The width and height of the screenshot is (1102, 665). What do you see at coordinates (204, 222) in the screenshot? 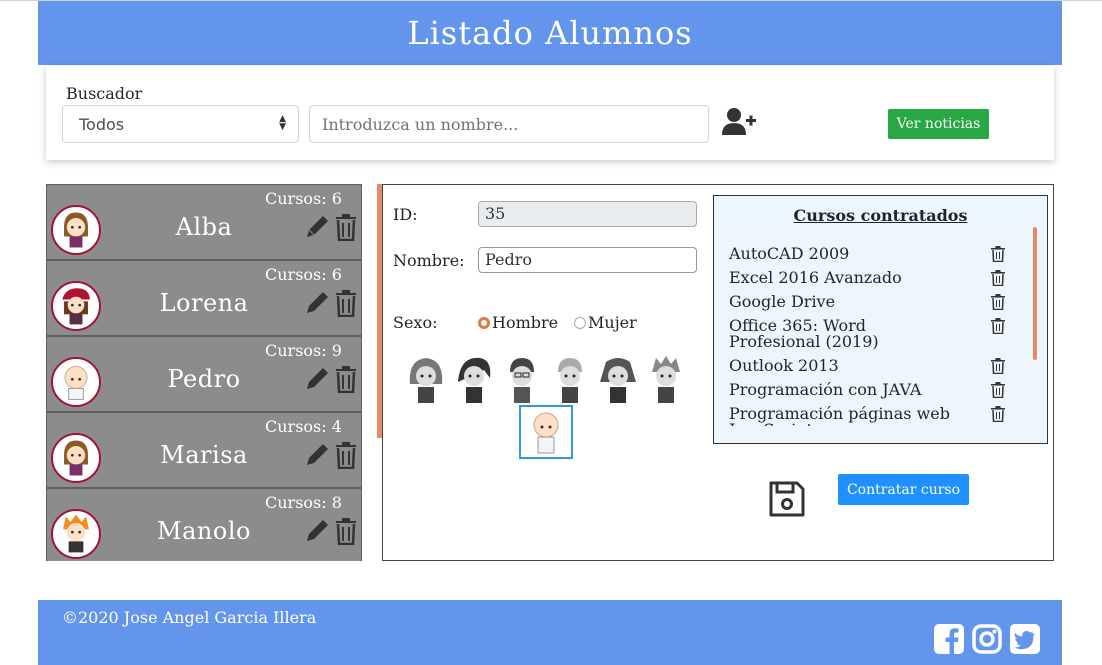
I see `student-card: Cursos: 6 Alba` at bounding box center [204, 222].